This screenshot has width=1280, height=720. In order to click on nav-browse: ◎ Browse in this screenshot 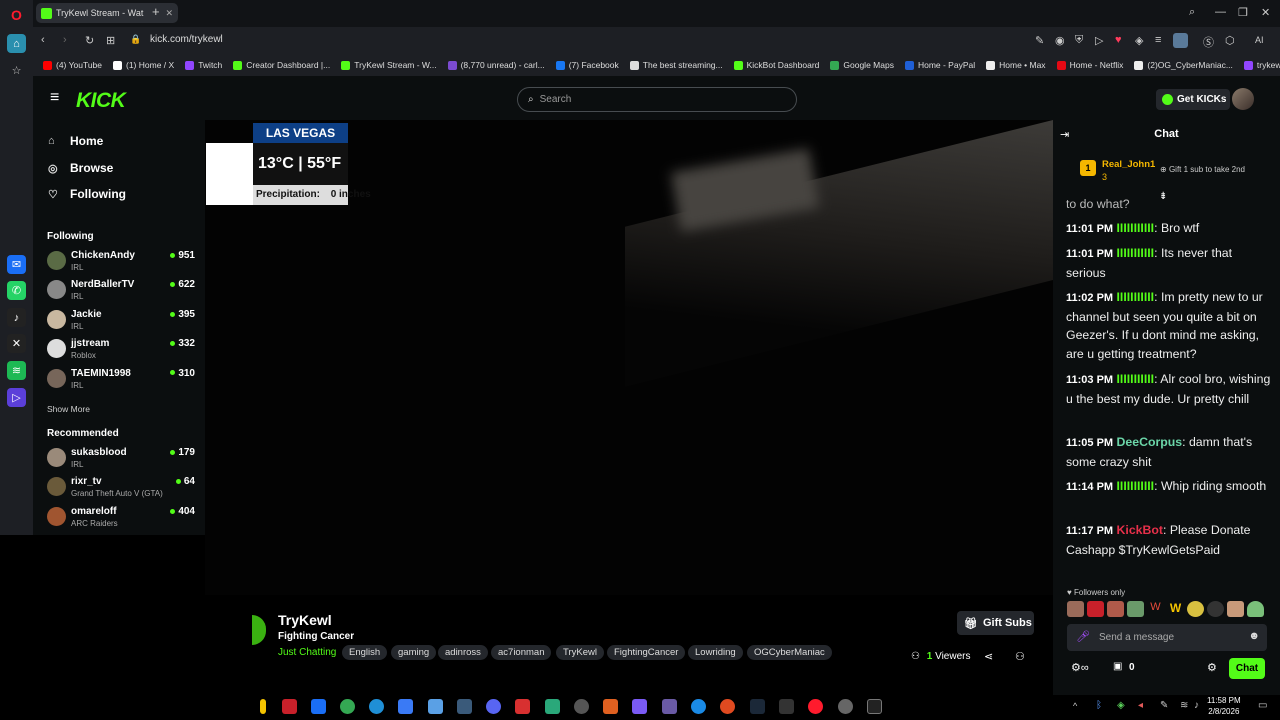, I will do `click(80, 168)`.